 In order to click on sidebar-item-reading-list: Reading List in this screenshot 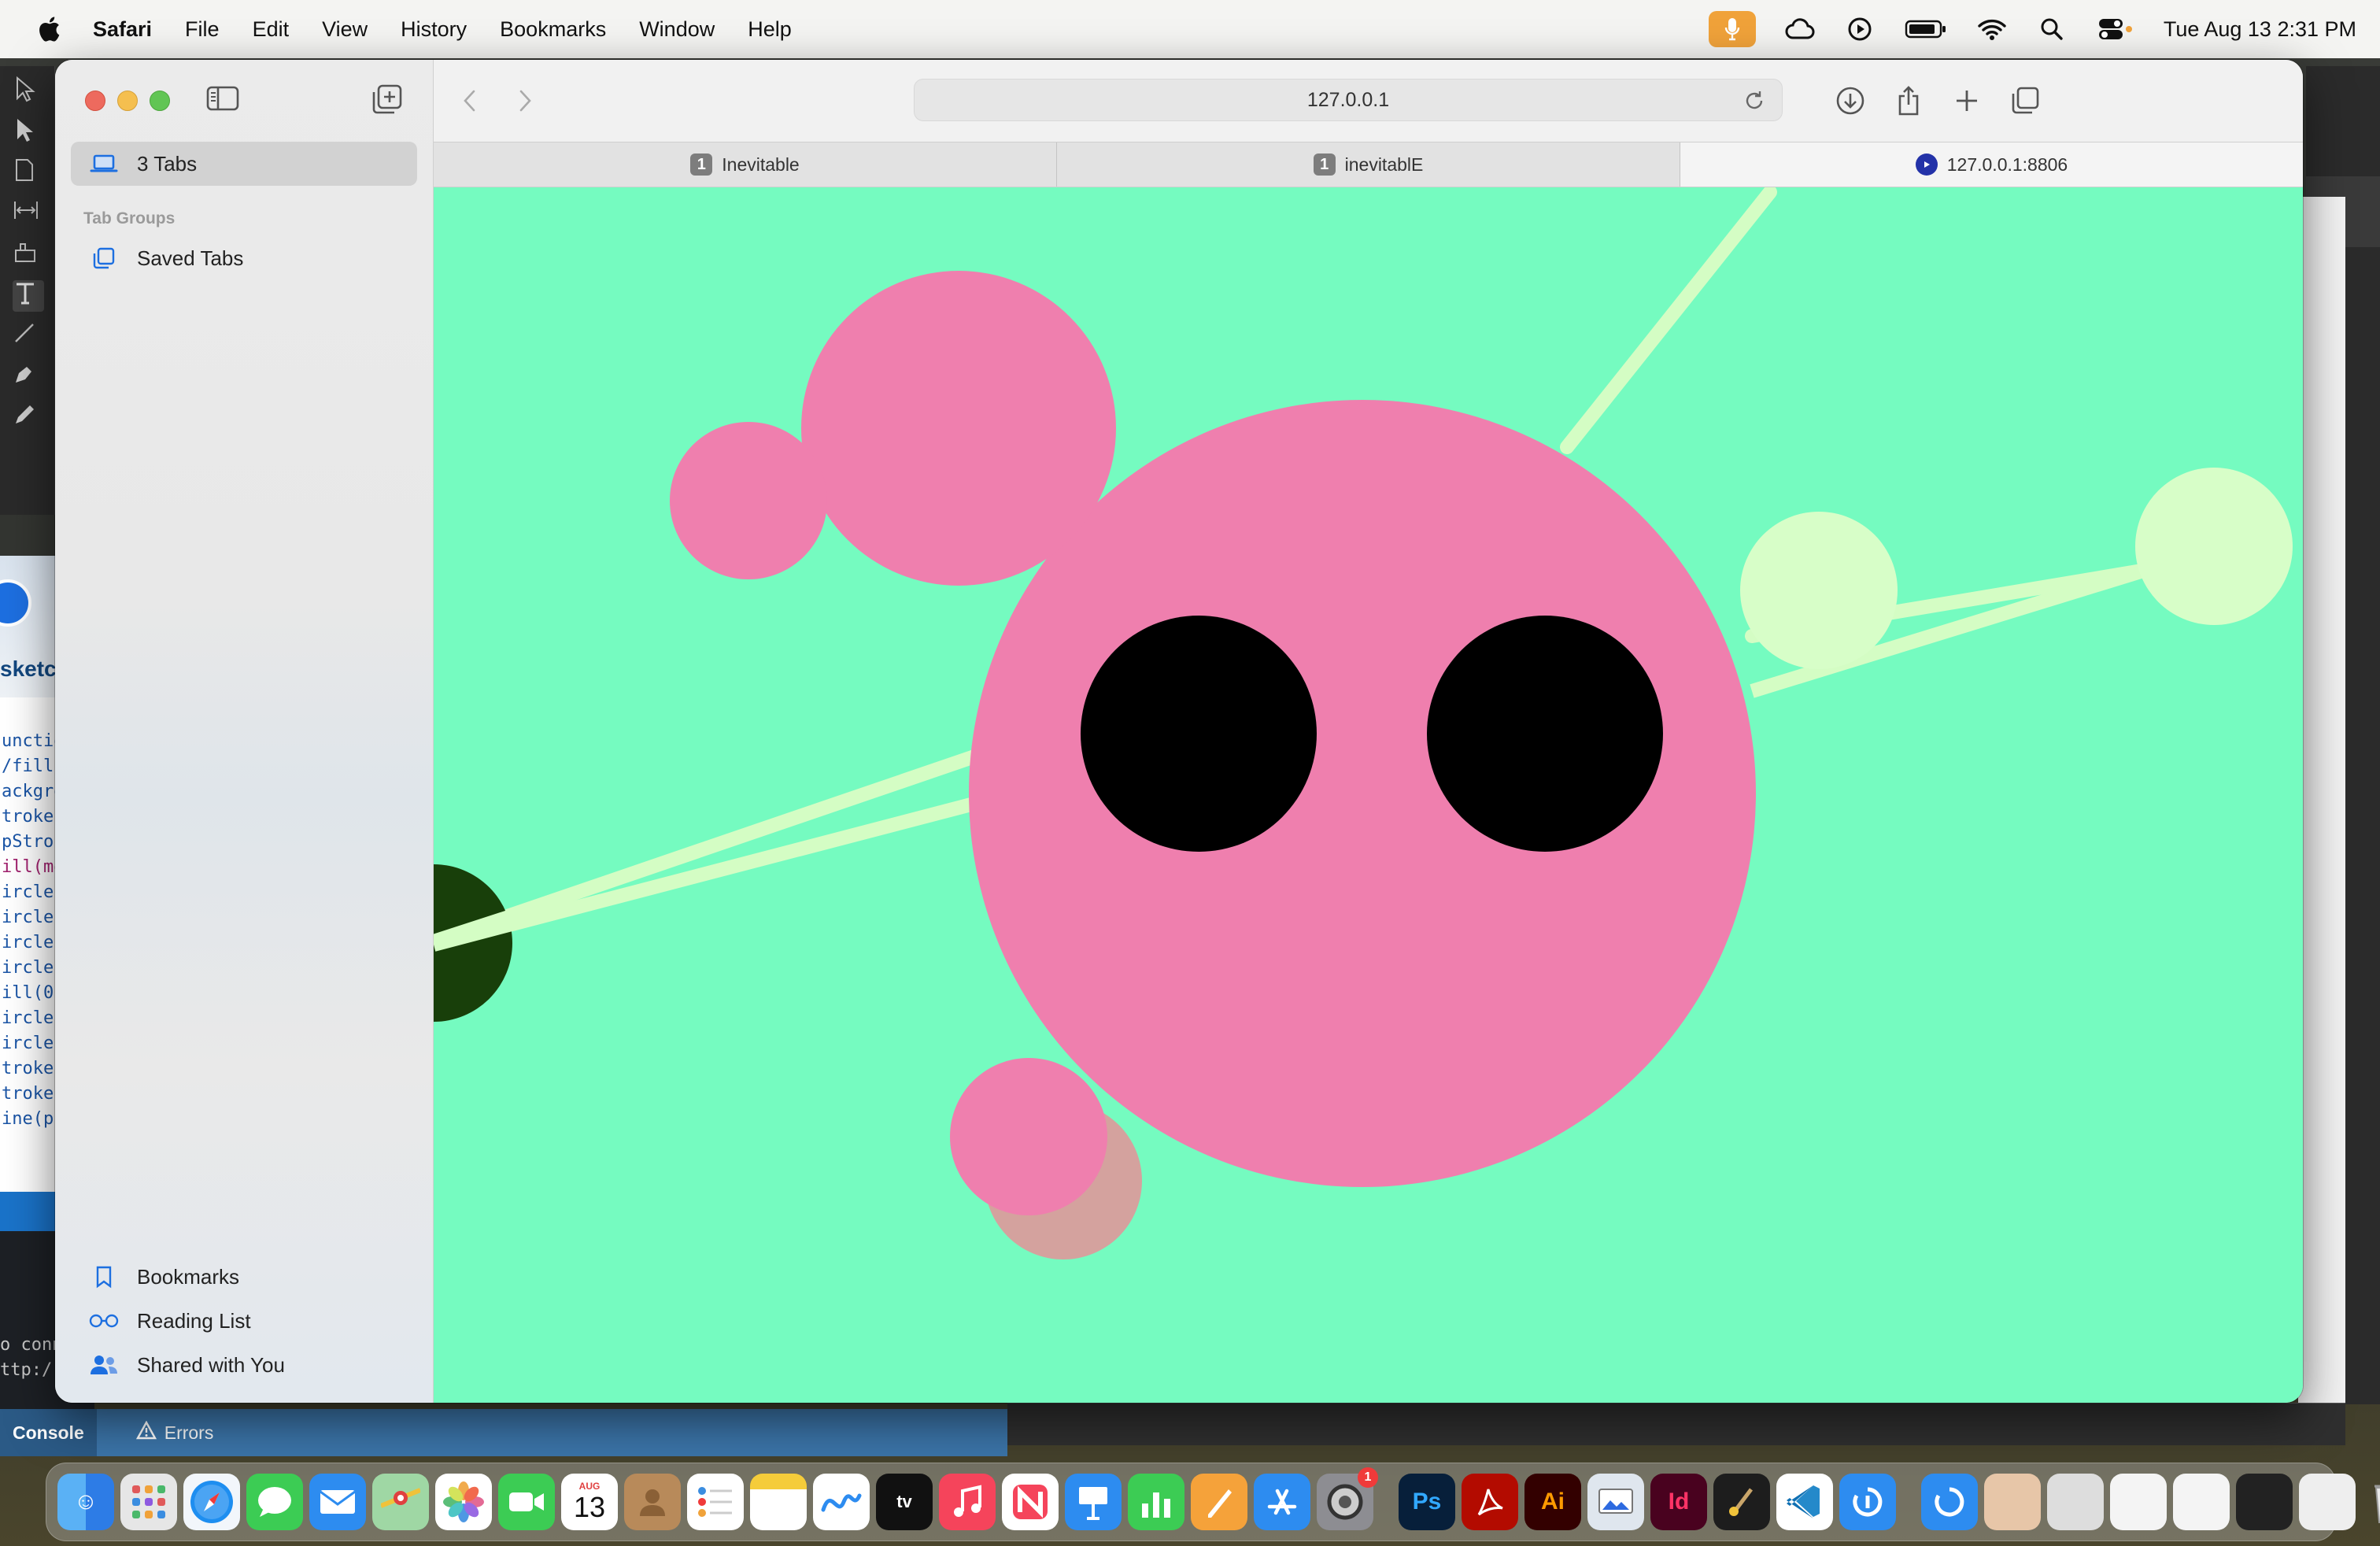, I will do `click(244, 1321)`.